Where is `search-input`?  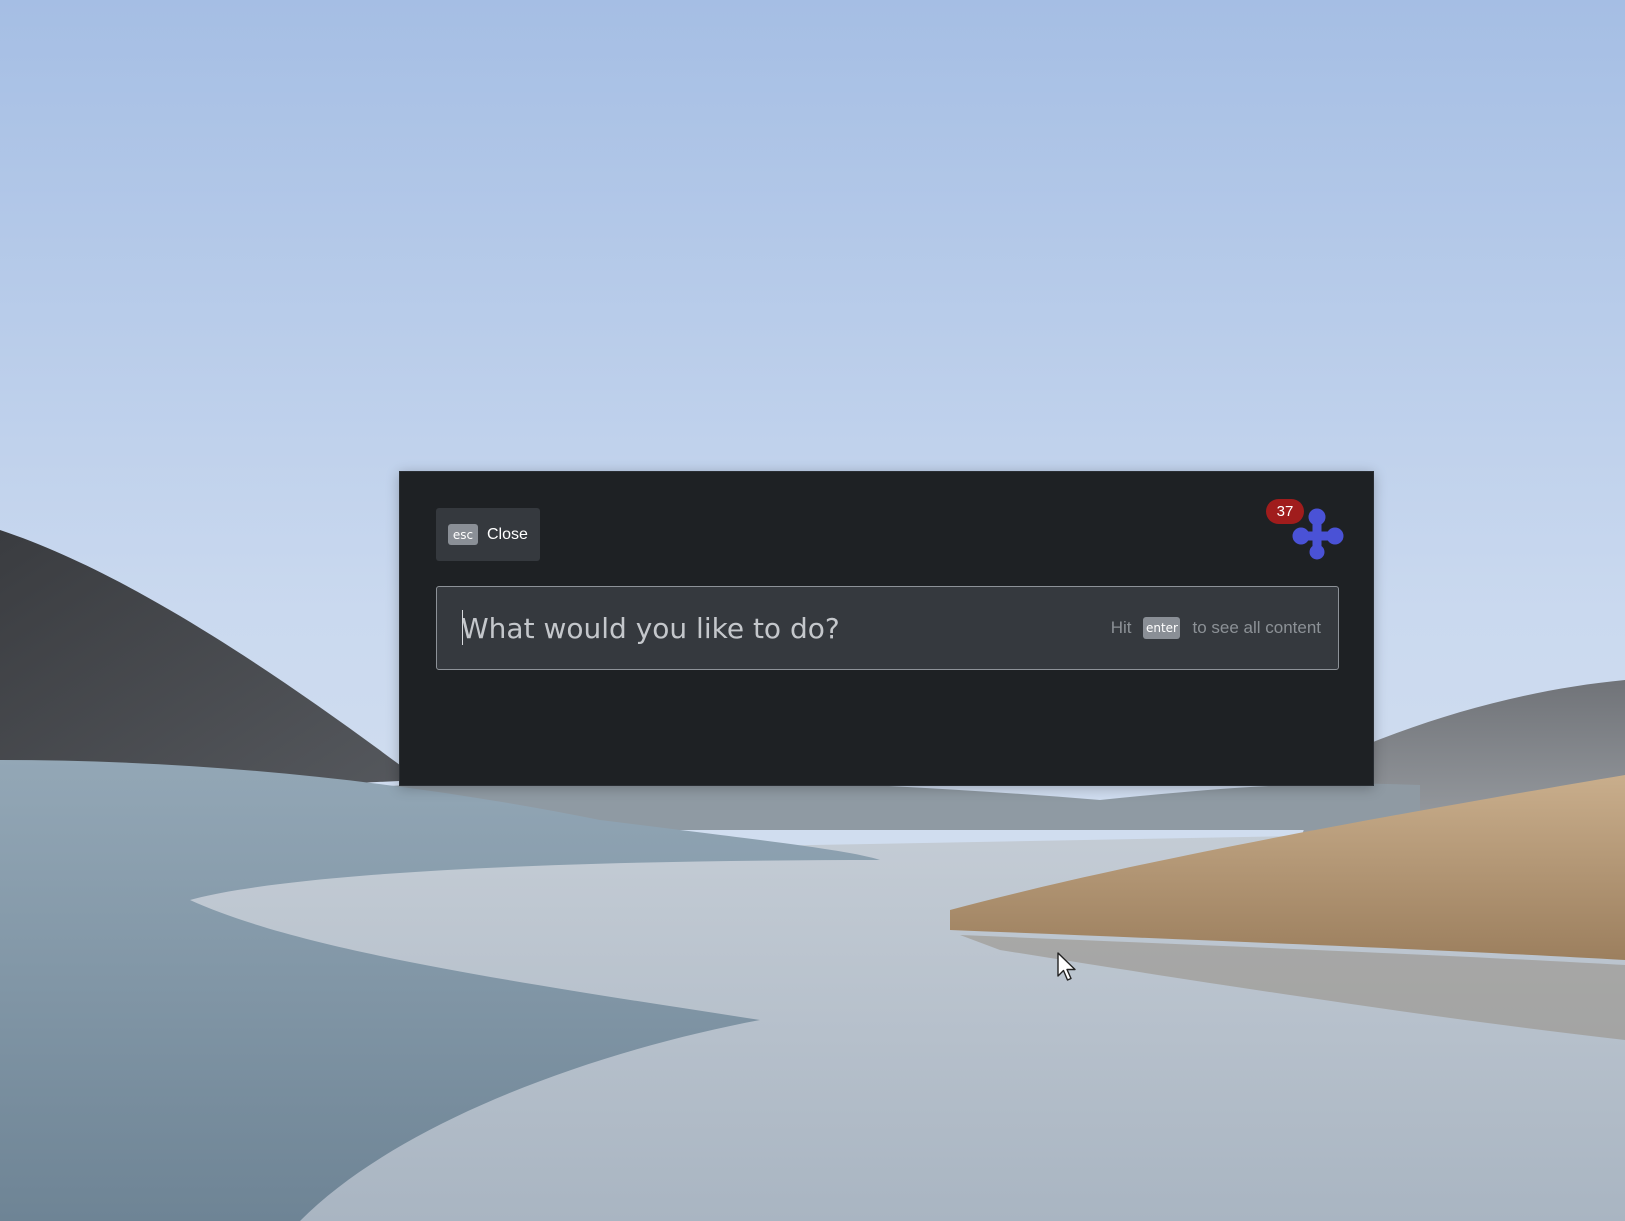 search-input is located at coordinates (774, 628).